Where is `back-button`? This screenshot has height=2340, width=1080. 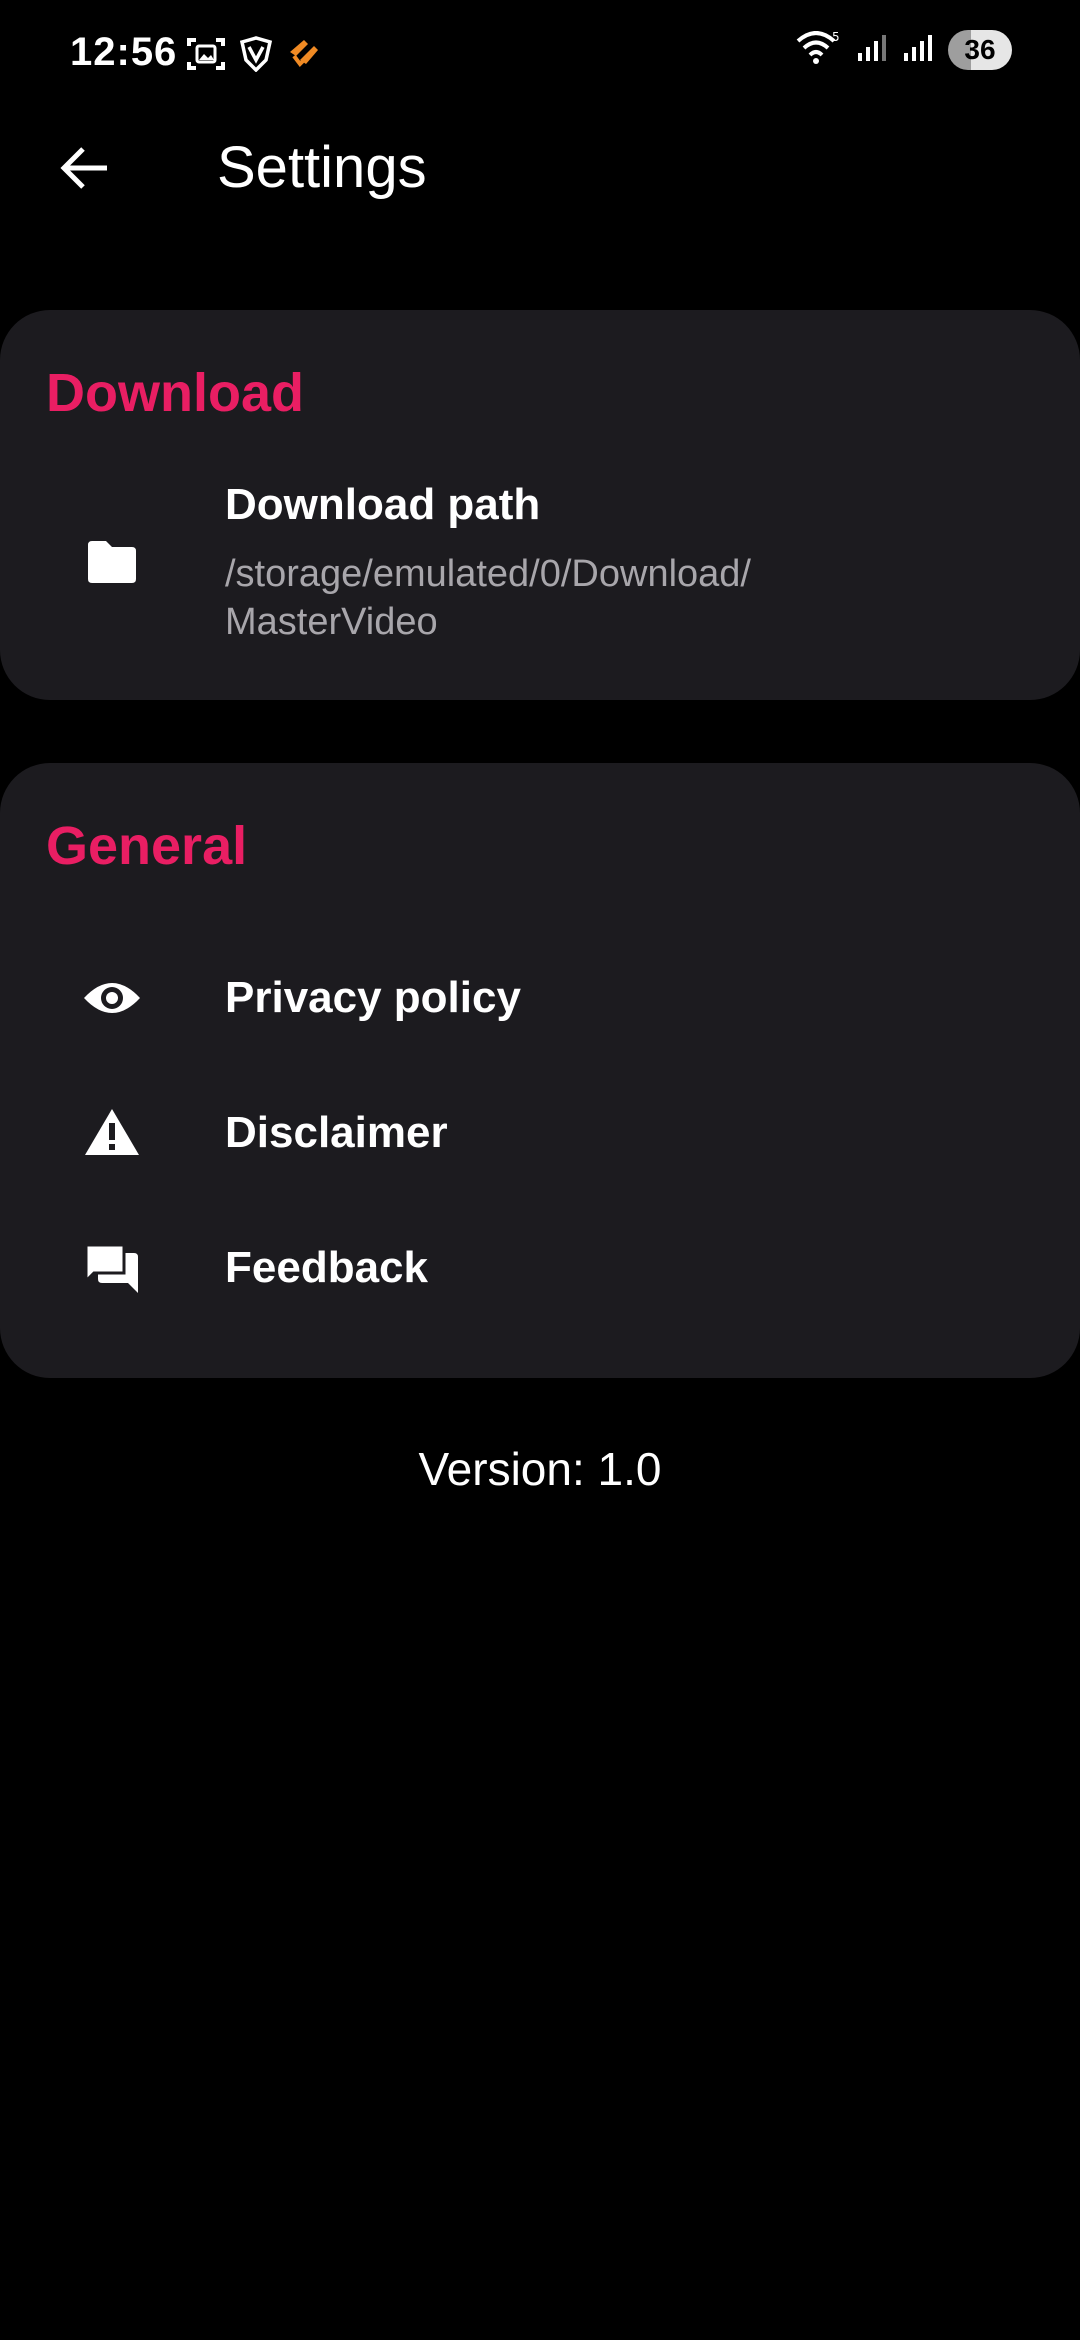
back-button is located at coordinates (84, 170).